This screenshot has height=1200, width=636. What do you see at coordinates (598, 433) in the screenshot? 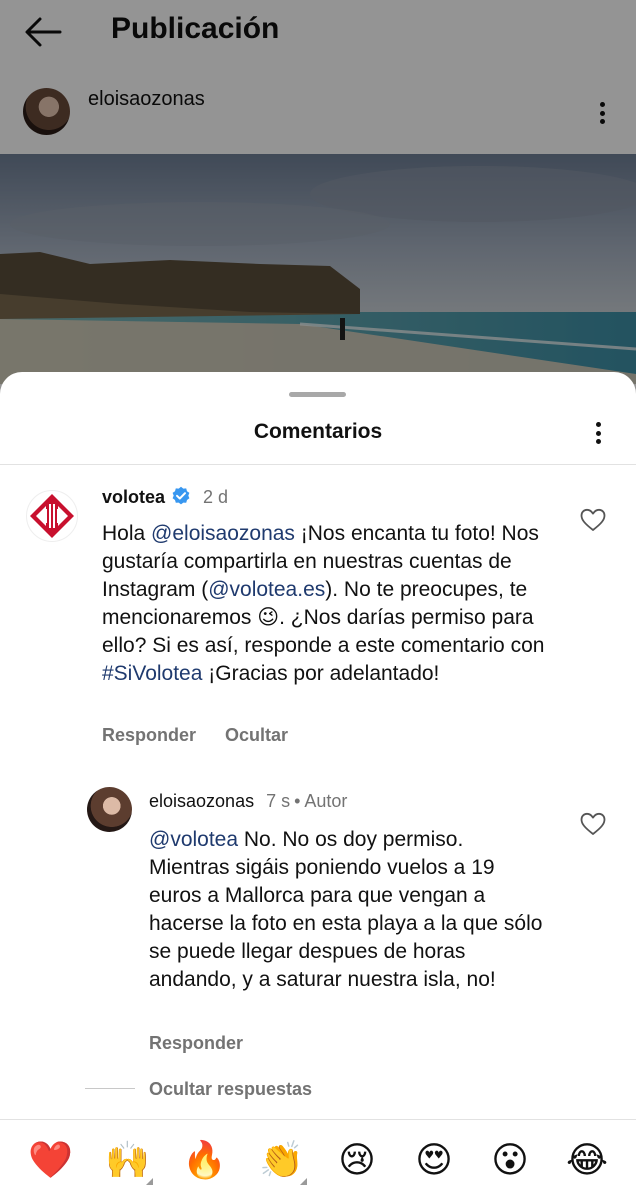
I see `comments-more-options-icon` at bounding box center [598, 433].